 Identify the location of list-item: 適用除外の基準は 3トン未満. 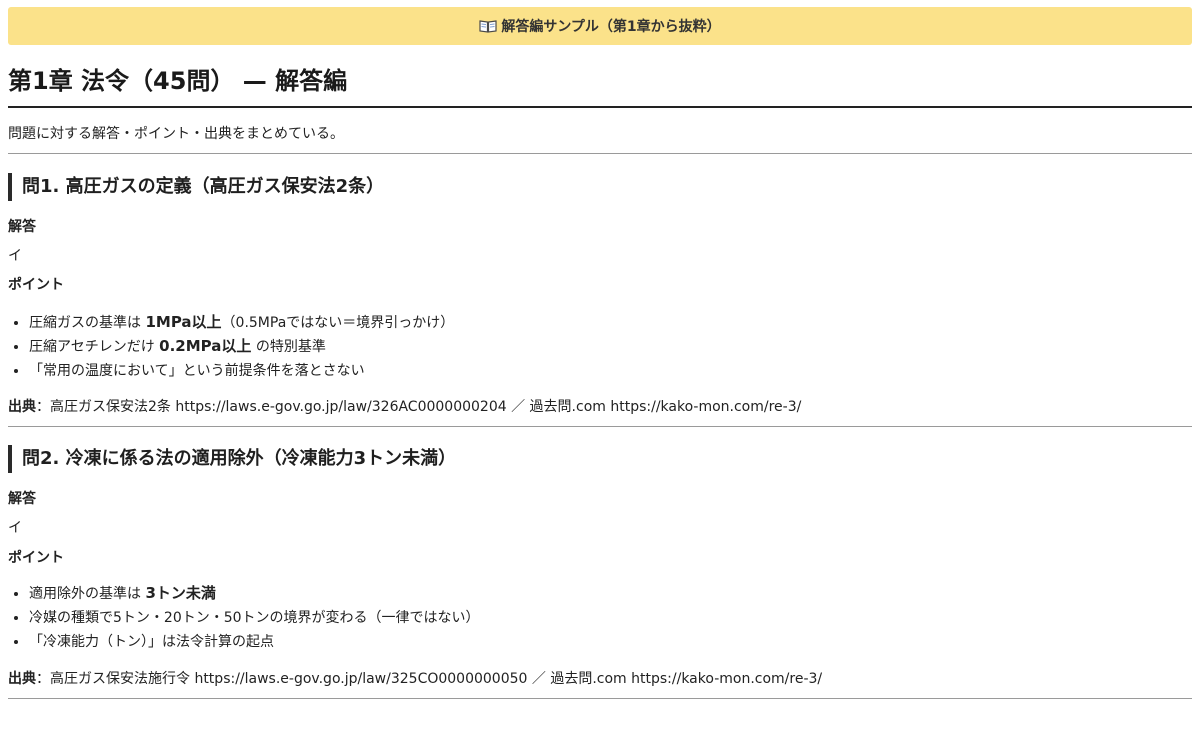
(254, 594).